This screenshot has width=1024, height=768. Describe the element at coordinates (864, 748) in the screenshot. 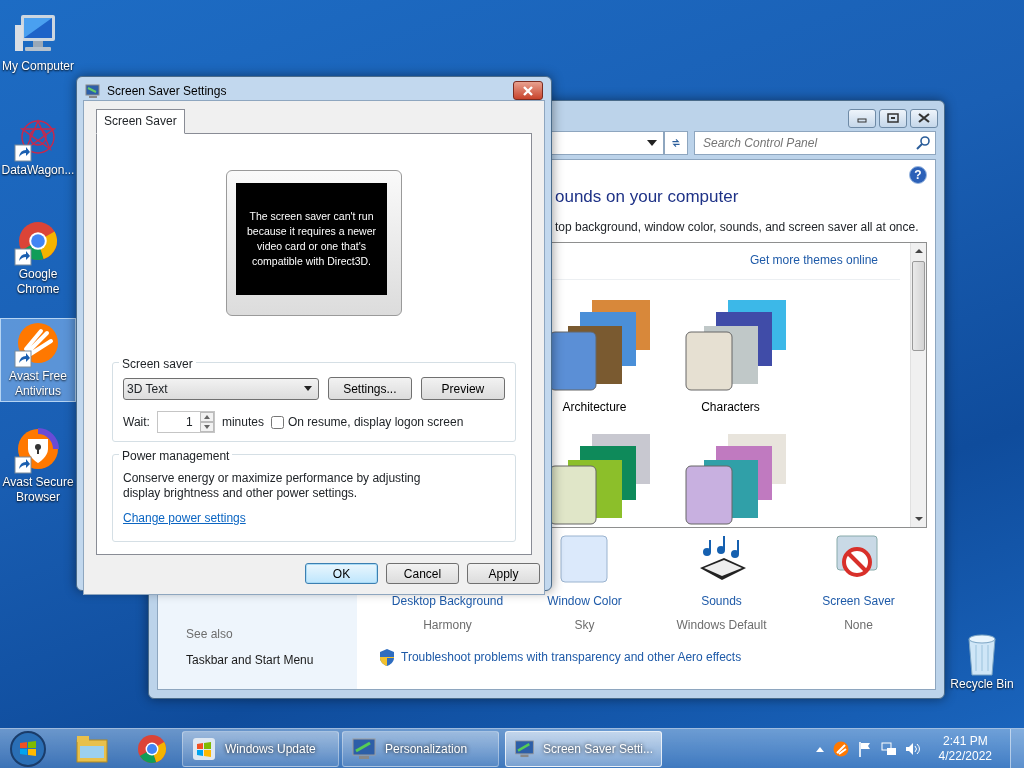

I see `flag-icon` at that location.